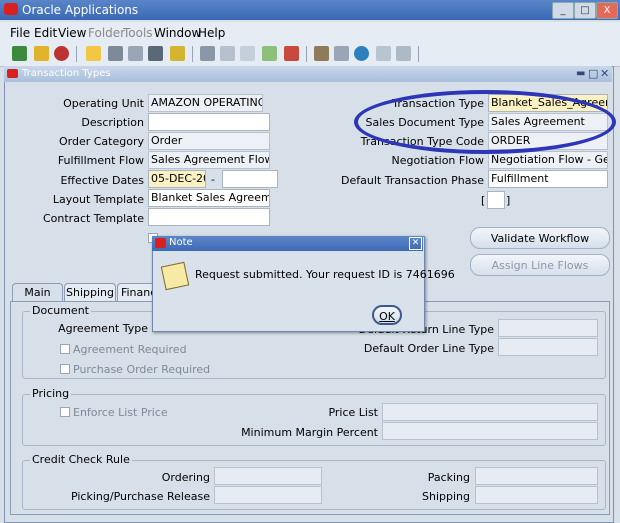 This screenshot has width=620, height=523. I want to click on price-list-label: Price List, so click(353, 412).